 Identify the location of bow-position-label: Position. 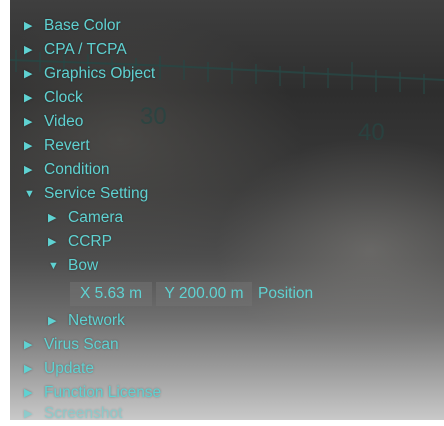
(286, 293).